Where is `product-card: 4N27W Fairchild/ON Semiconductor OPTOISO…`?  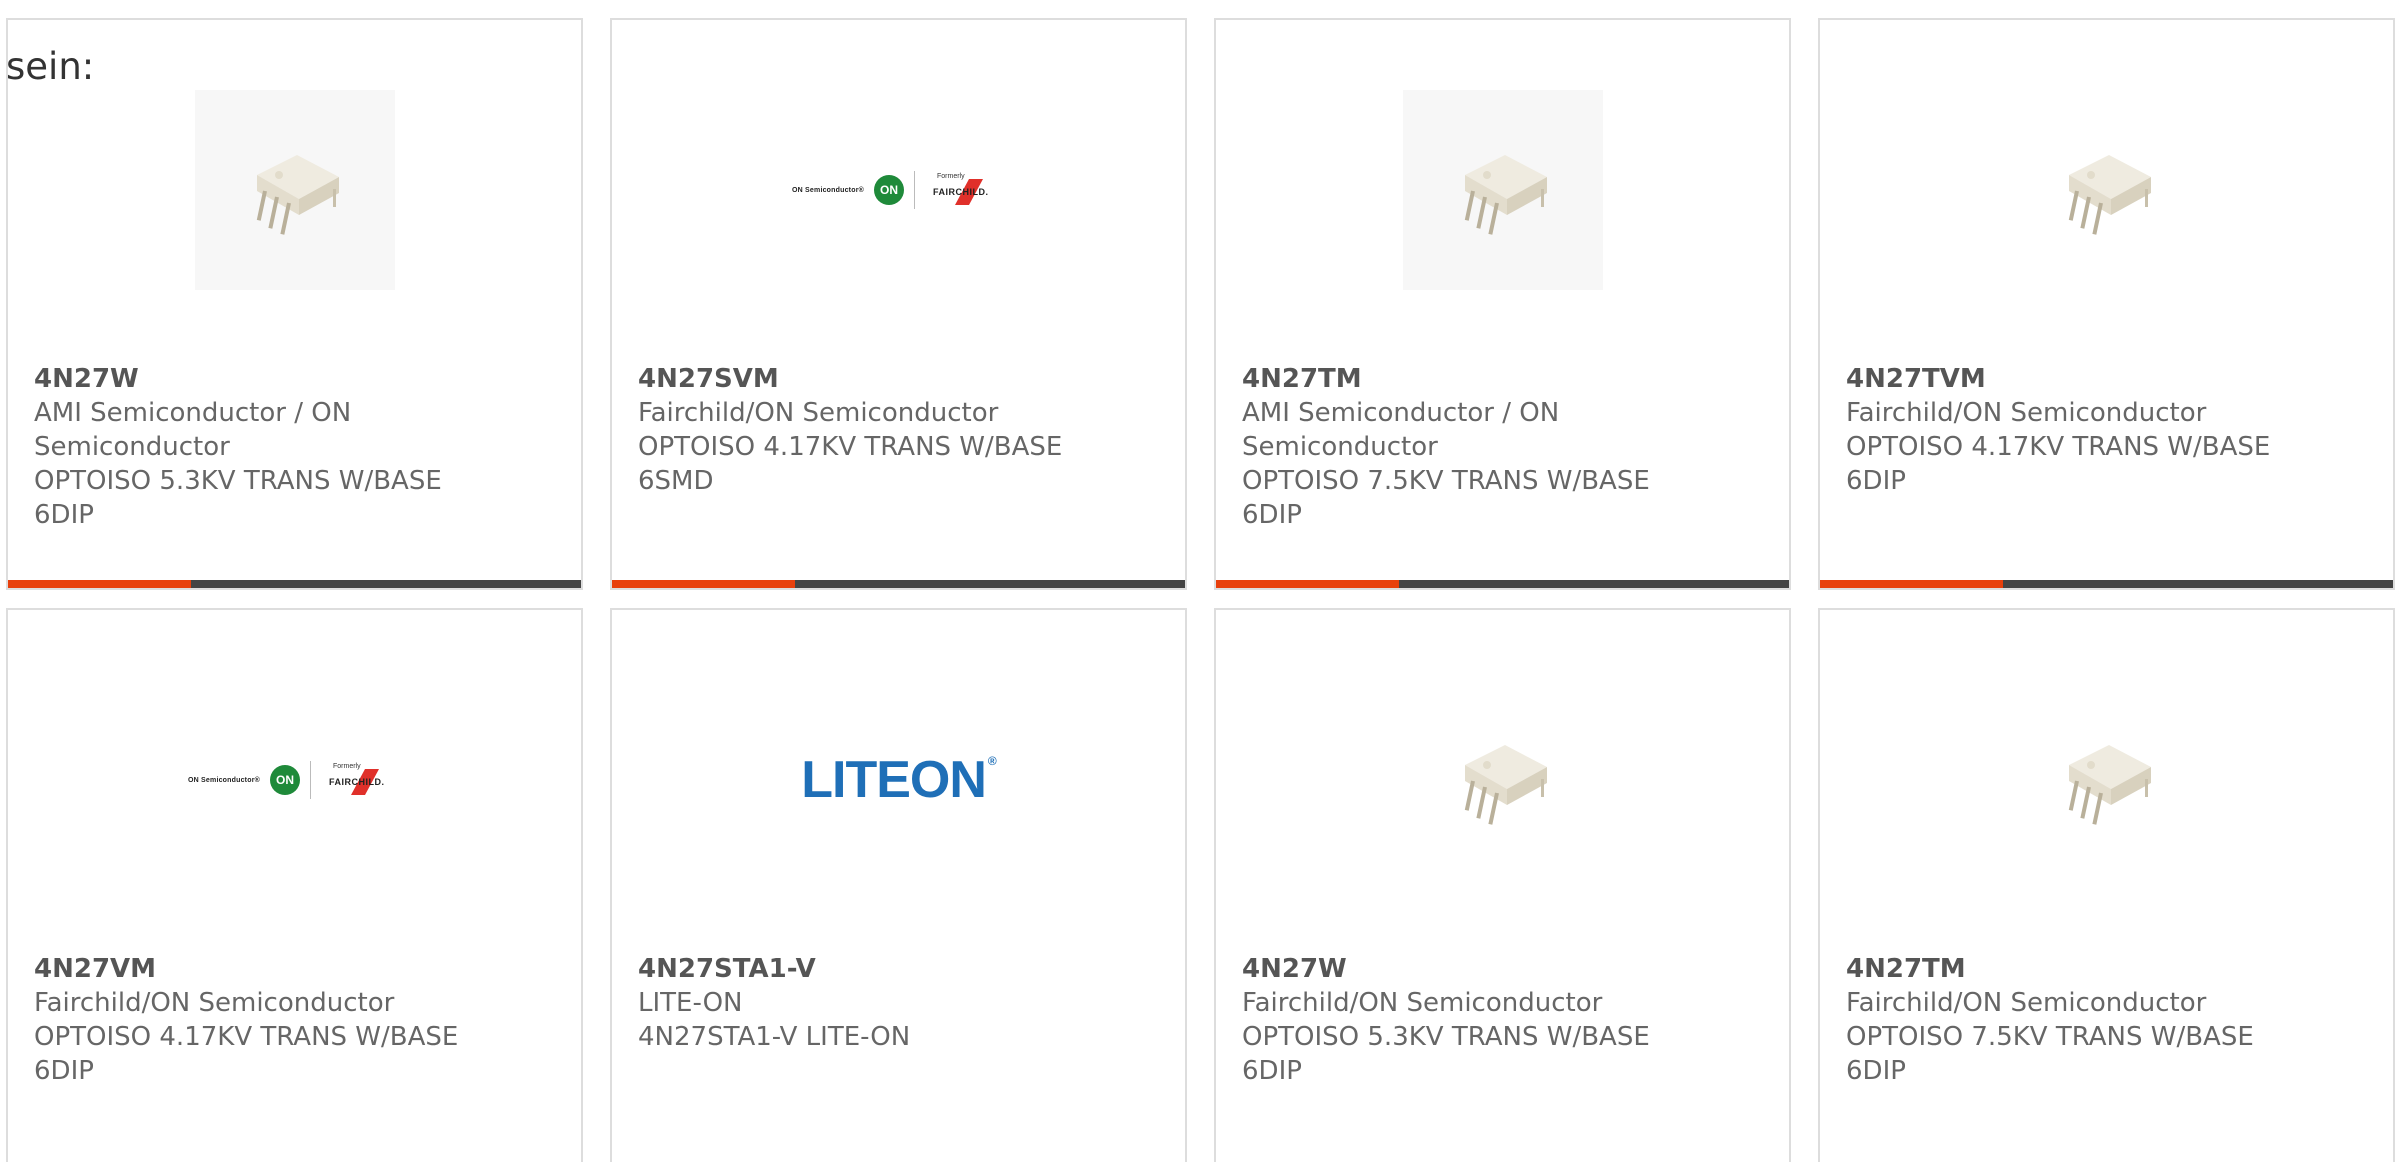 product-card: 4N27W Fairchild/ON Semiconductor OPTOISO… is located at coordinates (1502, 885).